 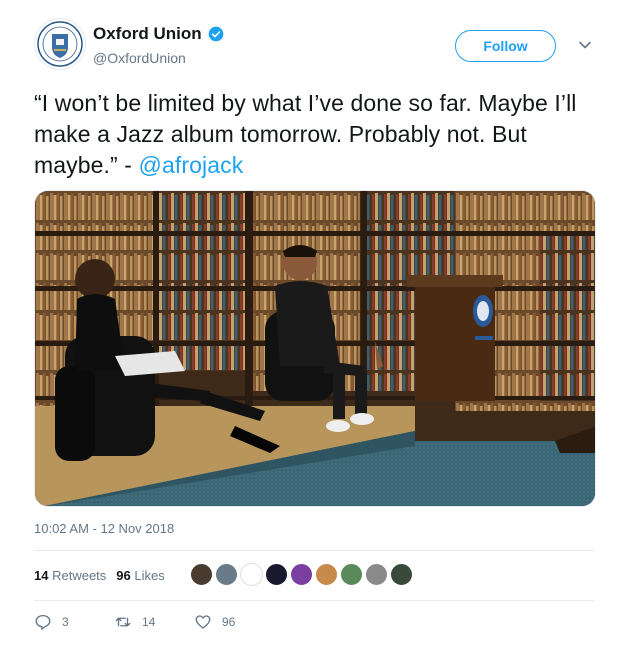 What do you see at coordinates (215, 34) in the screenshot?
I see `verified-badge-icon` at bounding box center [215, 34].